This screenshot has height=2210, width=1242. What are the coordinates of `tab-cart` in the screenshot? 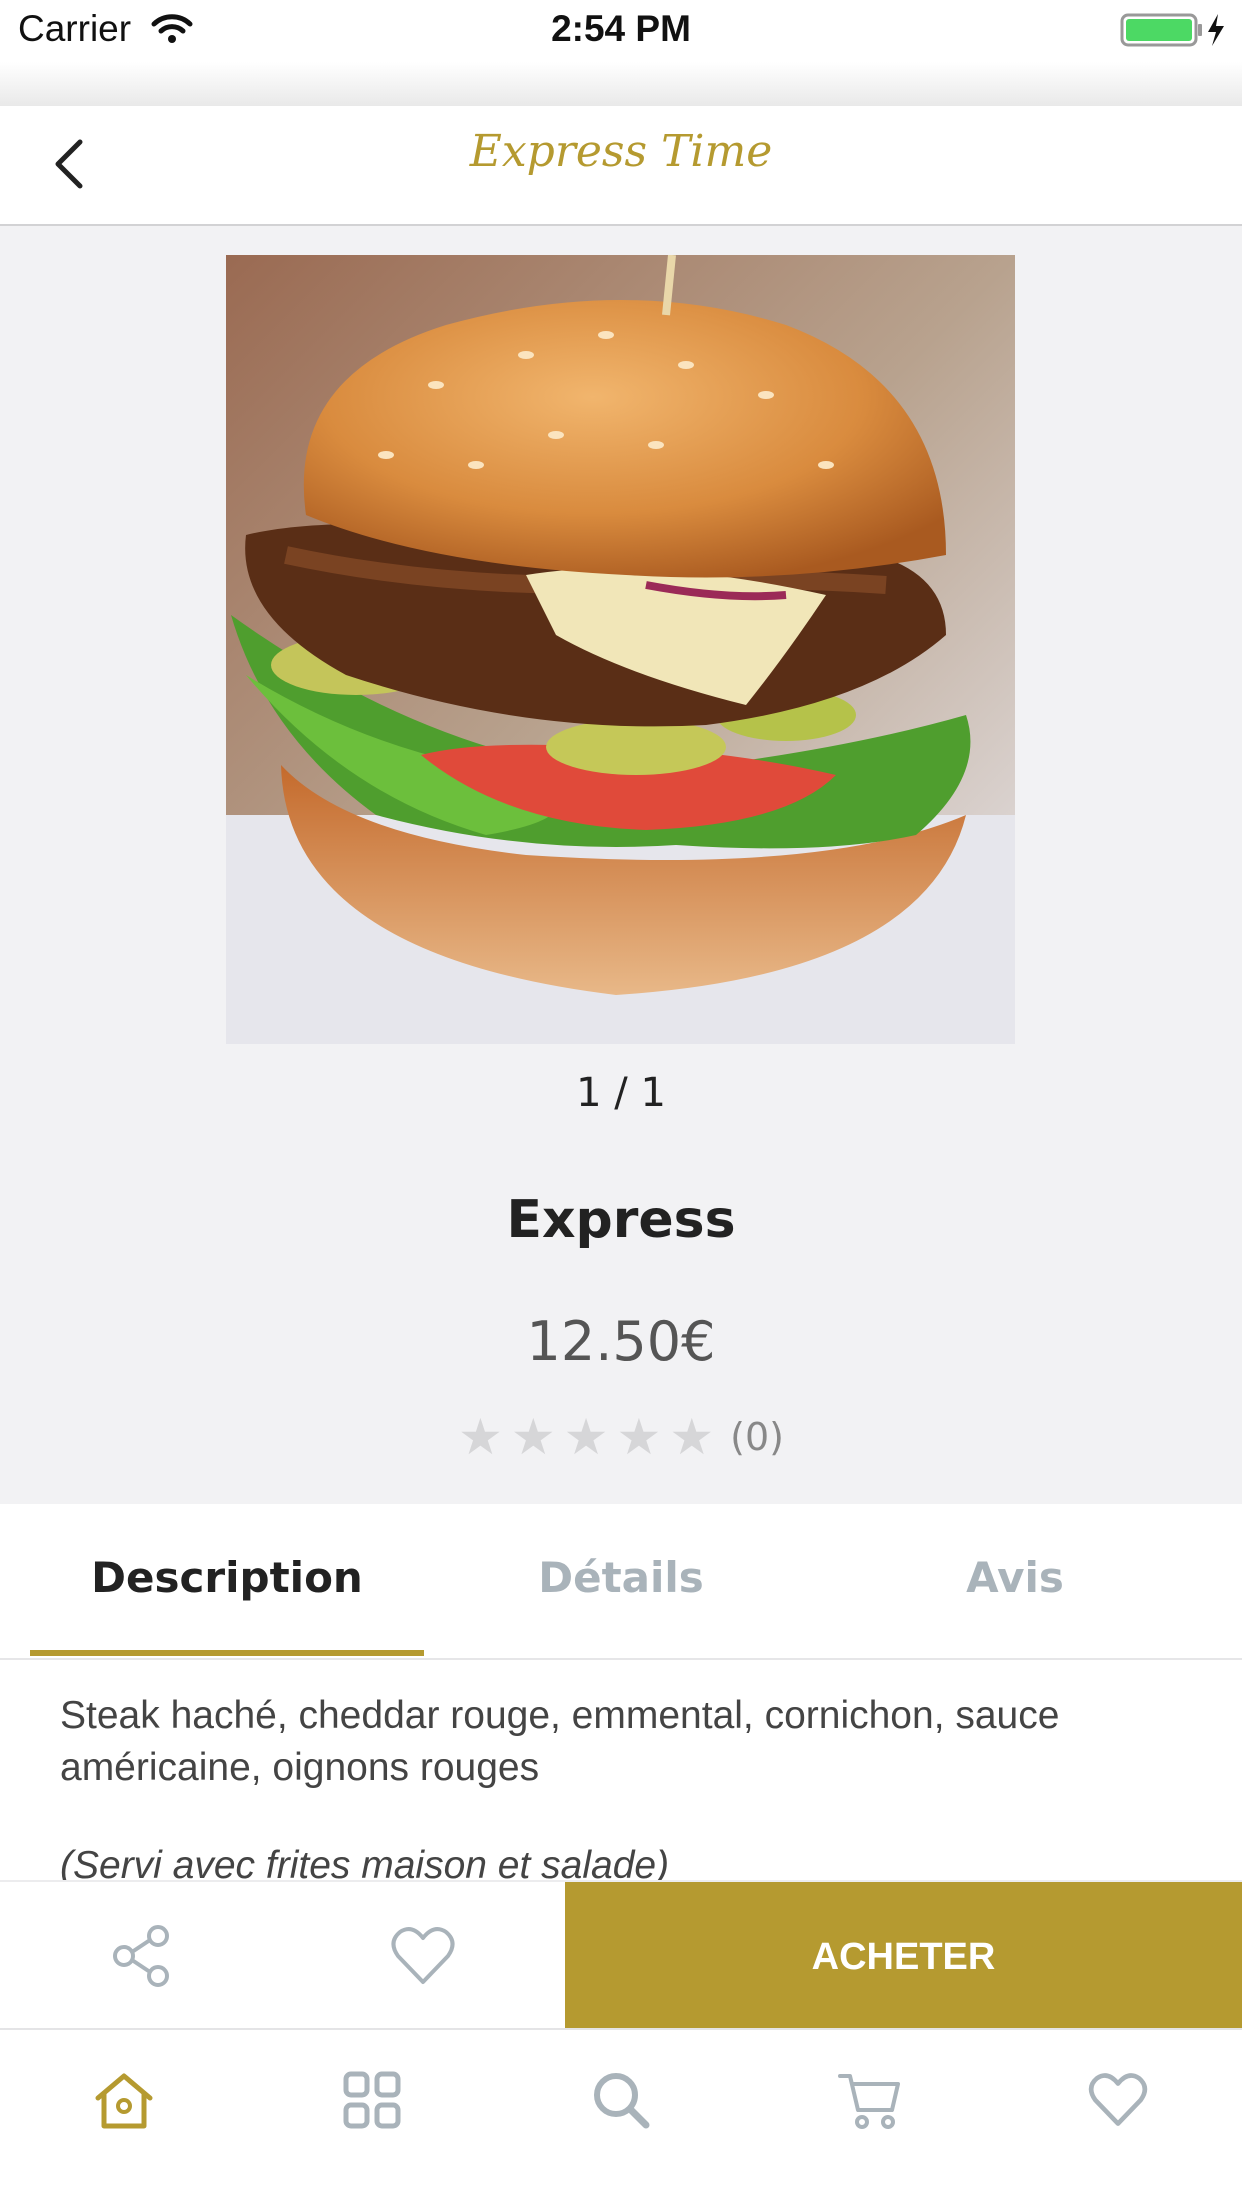 It's located at (870, 2100).